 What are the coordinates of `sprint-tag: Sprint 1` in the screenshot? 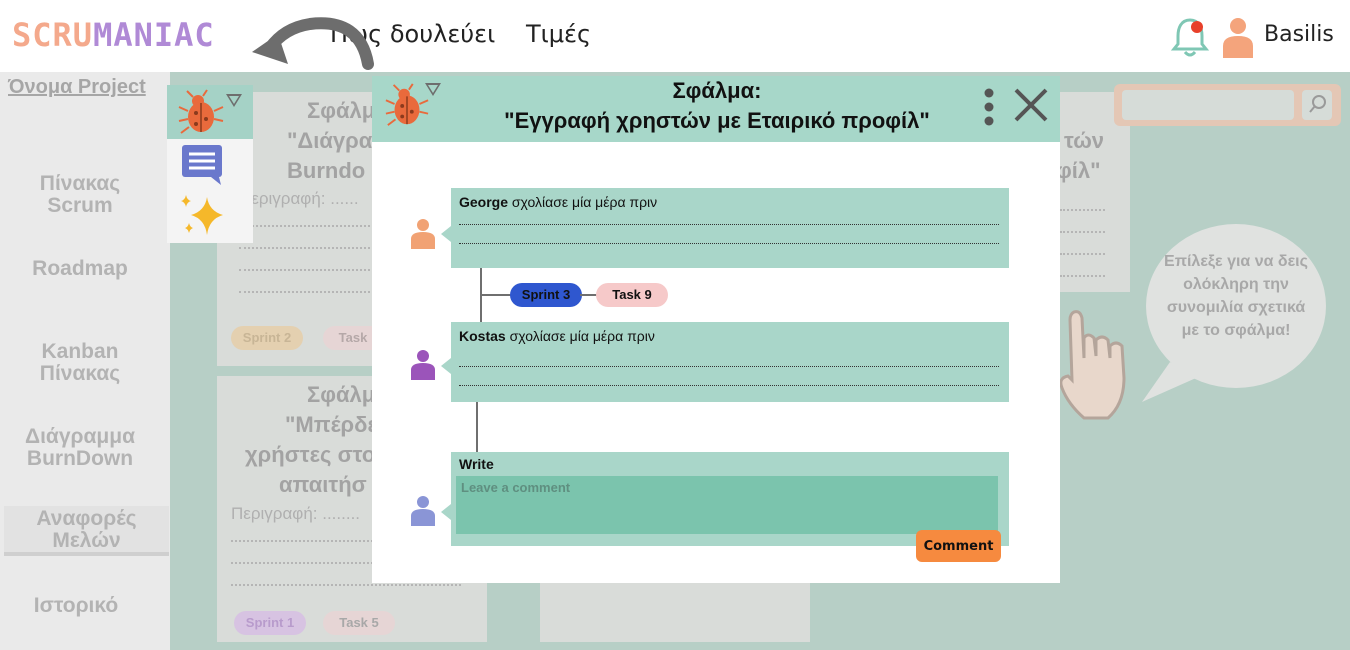 It's located at (270, 623).